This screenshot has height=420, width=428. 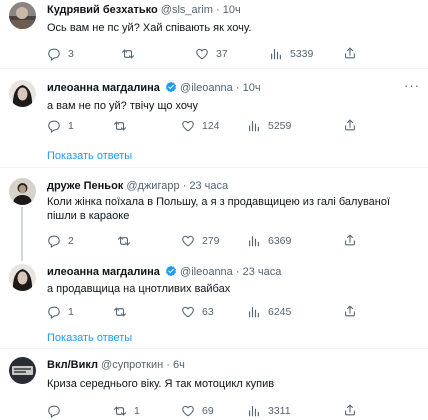 What do you see at coordinates (280, 312) in the screenshot?
I see `views-count: 6245` at bounding box center [280, 312].